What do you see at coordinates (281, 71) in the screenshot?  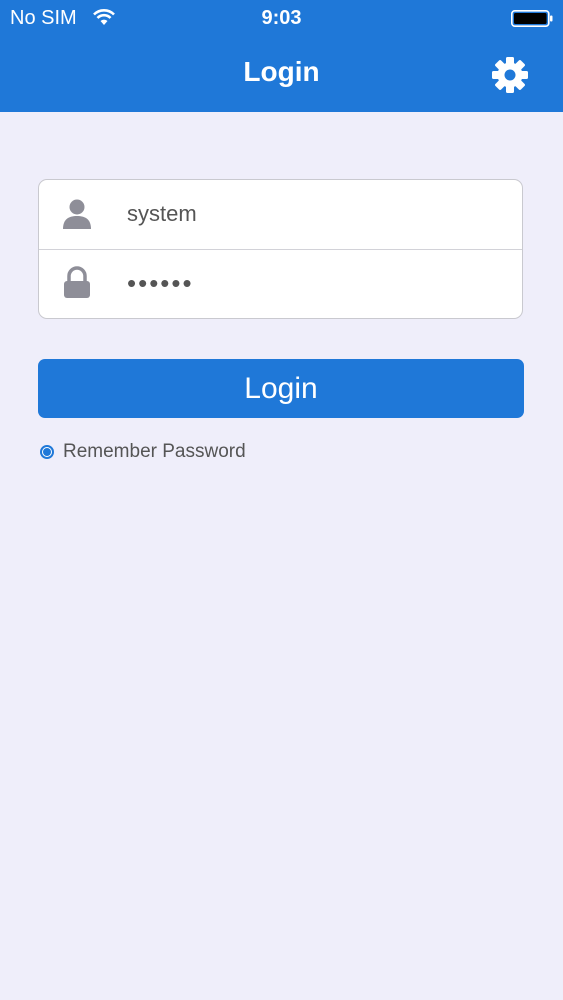 I see `page-title: Login` at bounding box center [281, 71].